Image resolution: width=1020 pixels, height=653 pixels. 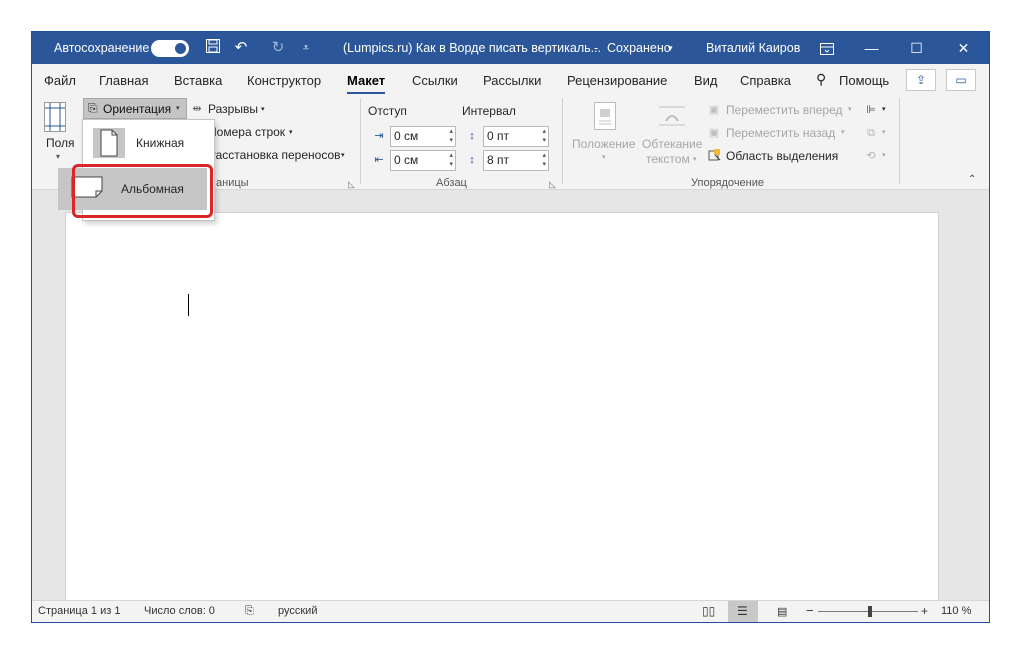 I want to click on user-name: Виталий Каиров, so click(x=753, y=48).